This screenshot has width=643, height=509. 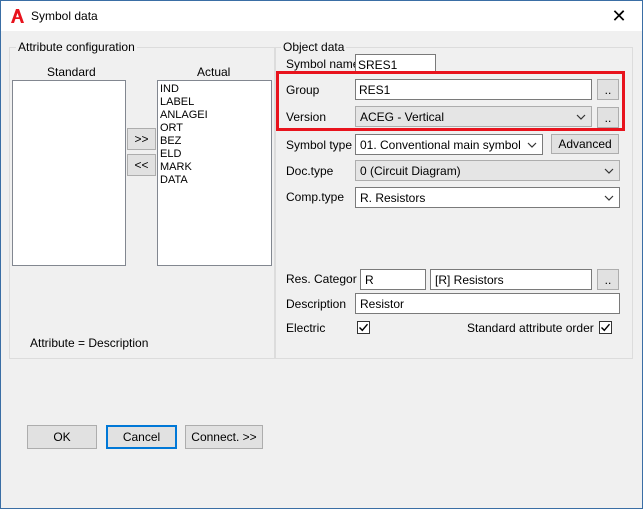 I want to click on list-item: MARK, so click(x=214, y=167).